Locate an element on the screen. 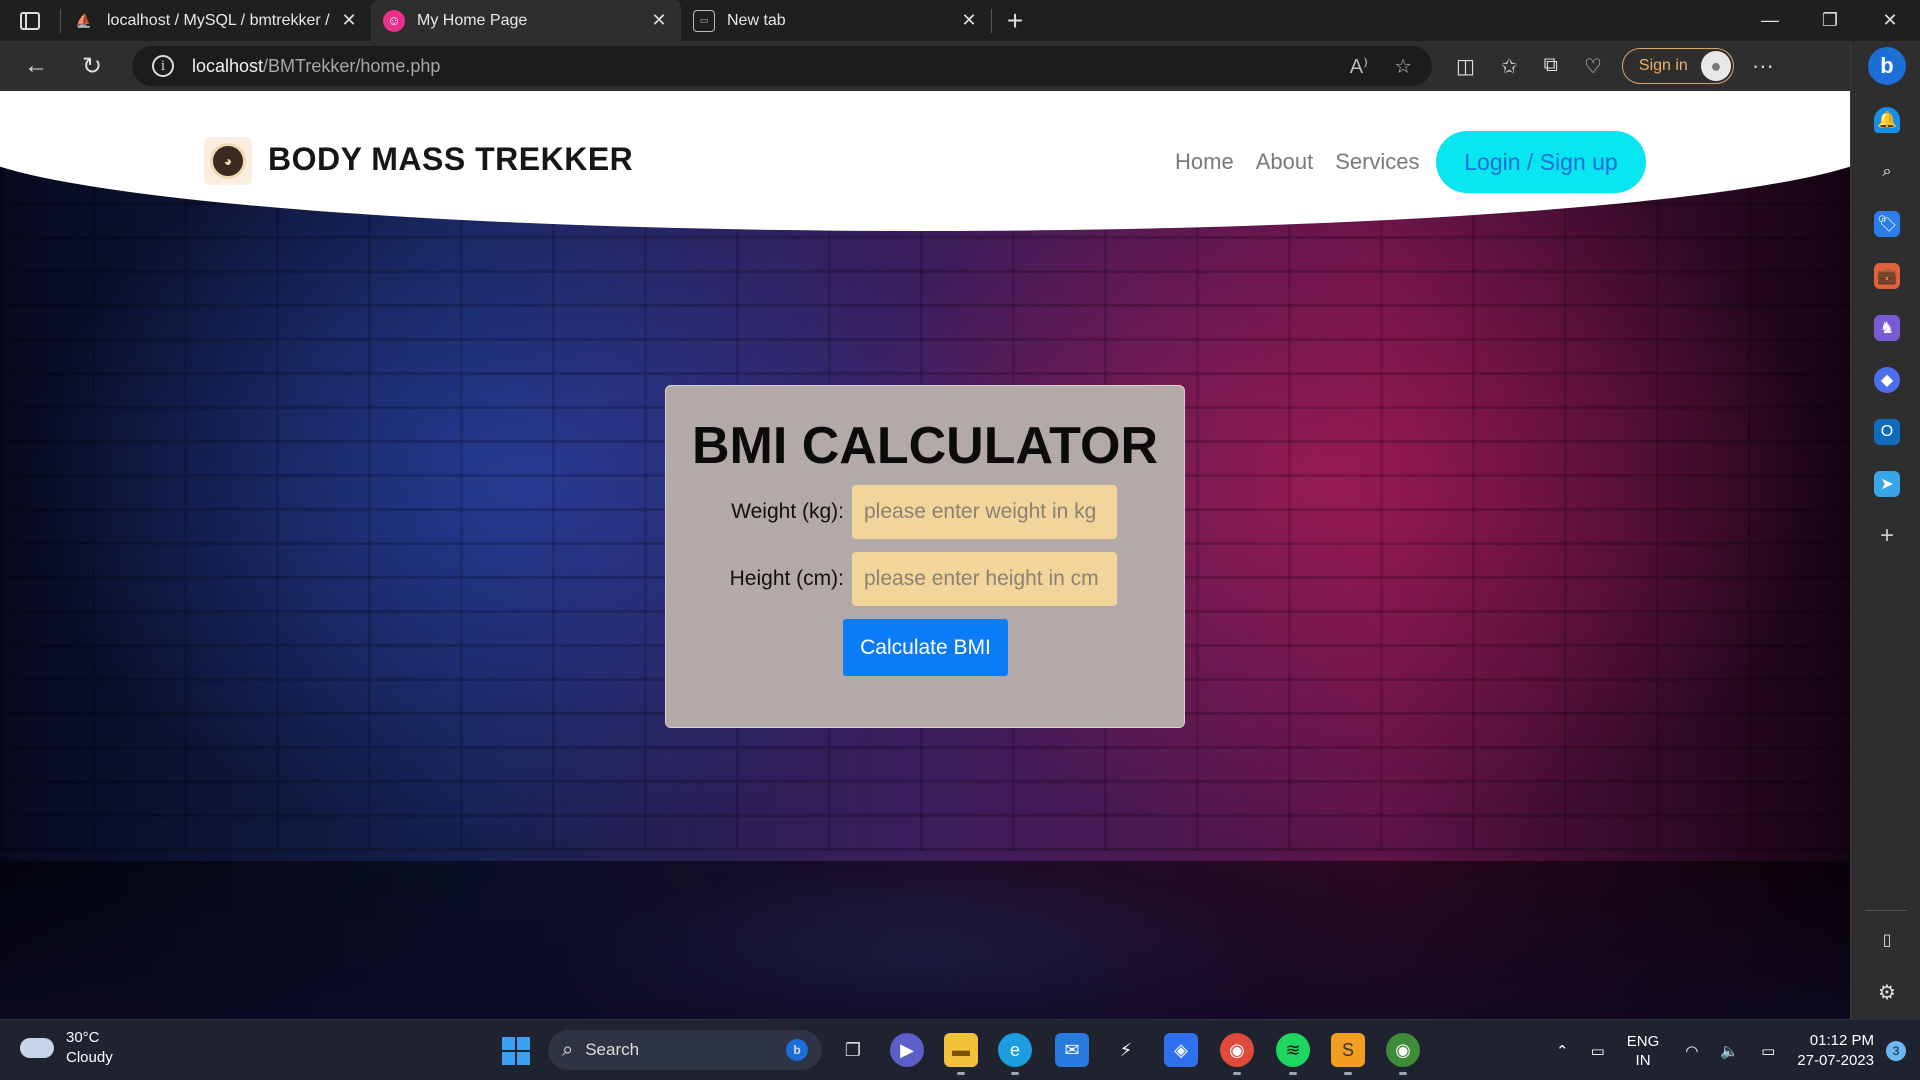 The width and height of the screenshot is (1920, 1080). restore-icon: ❐ is located at coordinates (1830, 20).